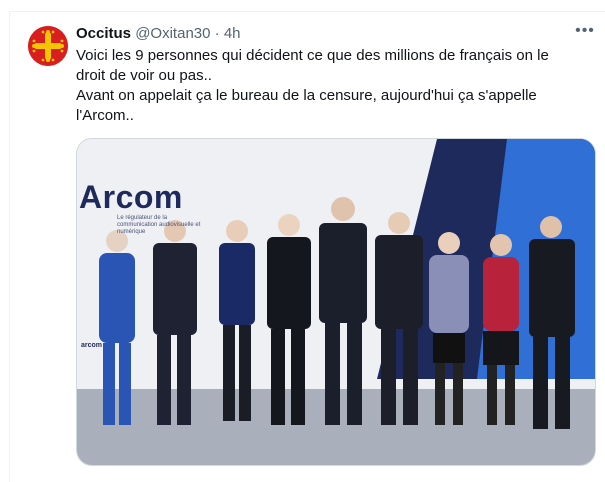  I want to click on more-options-icon: •••, so click(585, 33).